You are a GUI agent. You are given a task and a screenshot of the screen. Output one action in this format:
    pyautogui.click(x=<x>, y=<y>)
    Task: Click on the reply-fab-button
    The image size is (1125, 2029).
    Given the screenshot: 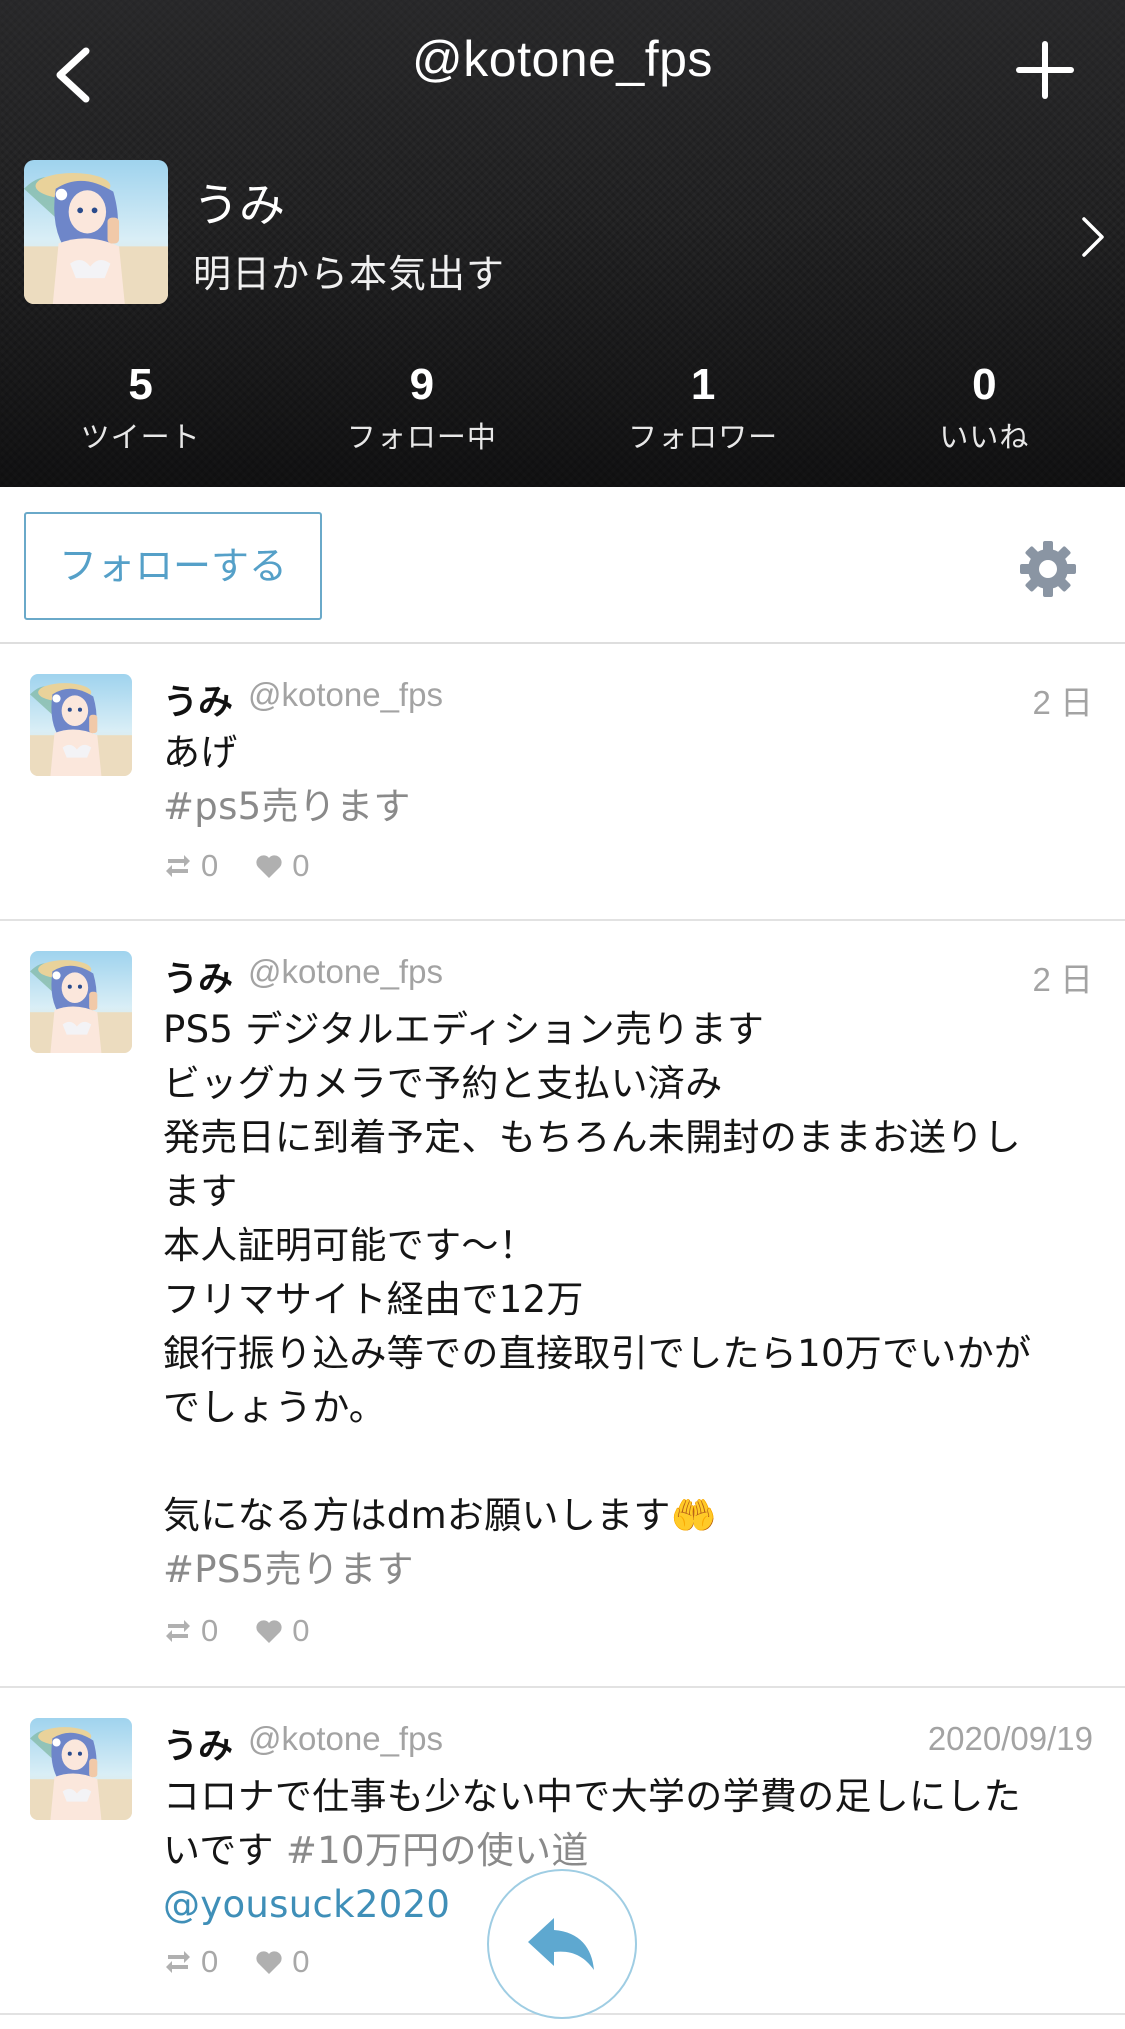 What is the action you would take?
    pyautogui.click(x=562, y=1944)
    